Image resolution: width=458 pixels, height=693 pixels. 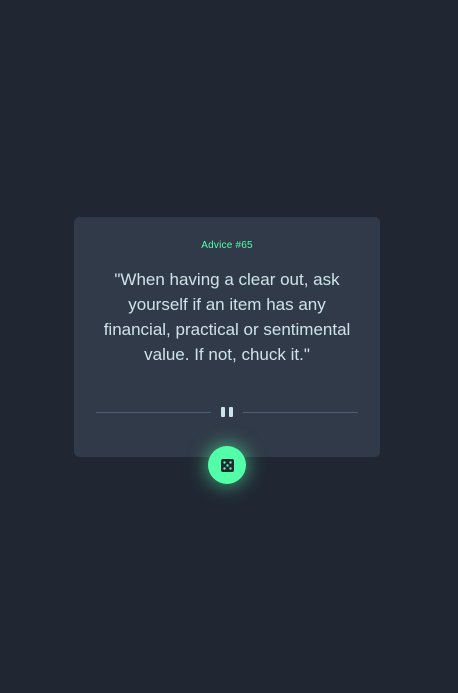 I want to click on new-advice-button, so click(x=227, y=465).